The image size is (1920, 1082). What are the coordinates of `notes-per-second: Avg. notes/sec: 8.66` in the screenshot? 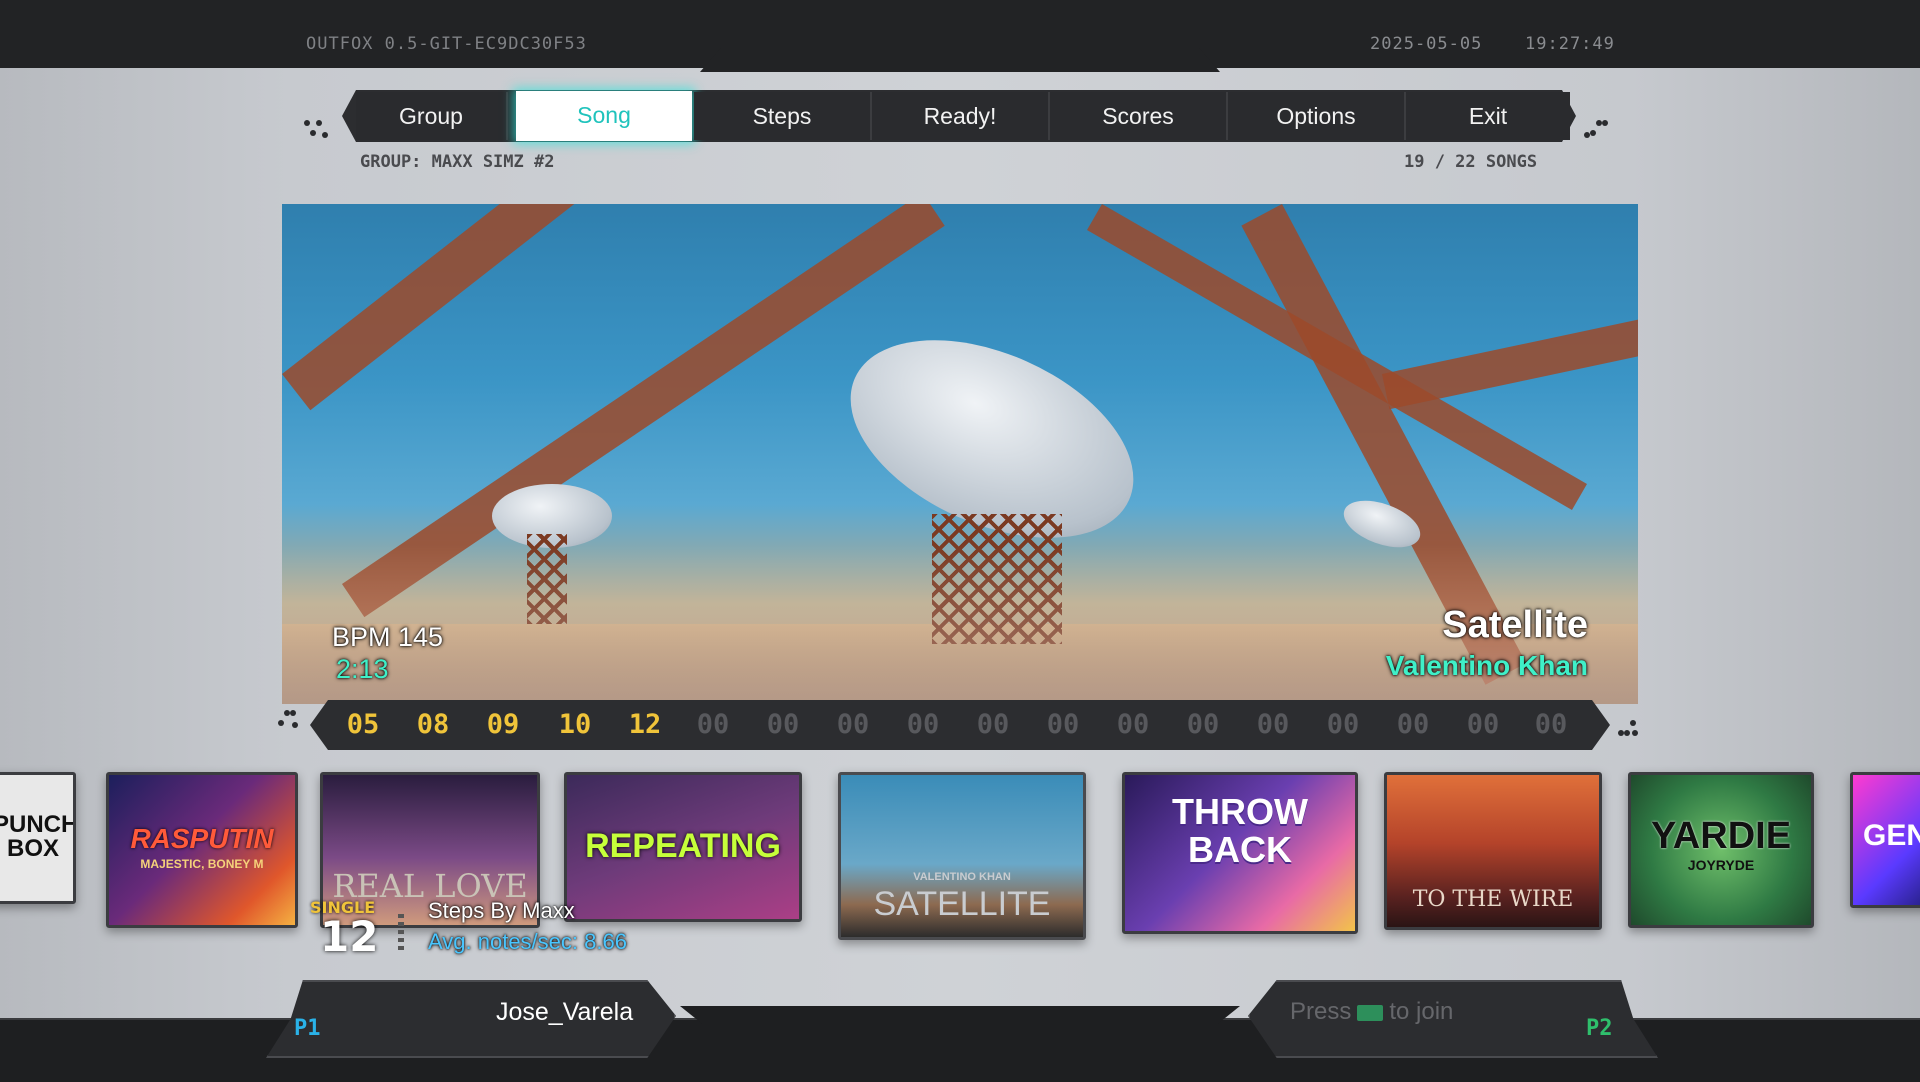 It's located at (527, 941).